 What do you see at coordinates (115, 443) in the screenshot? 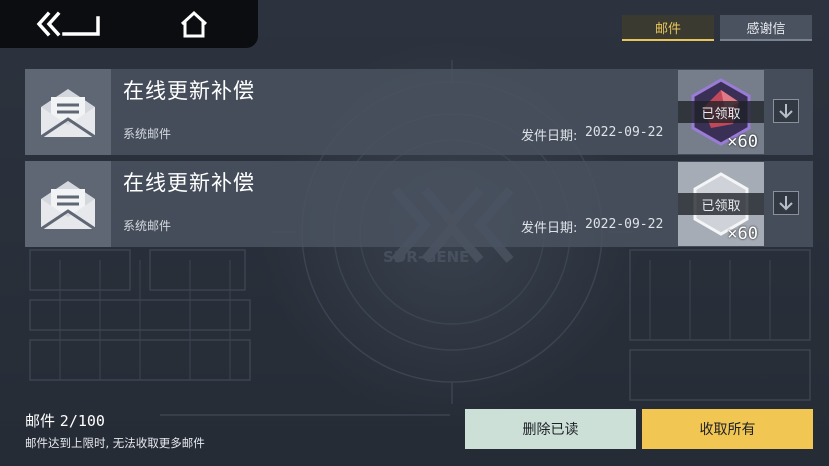
I see `mail-limit-notice: 邮件达到上限时, 无法收取更多邮件` at bounding box center [115, 443].